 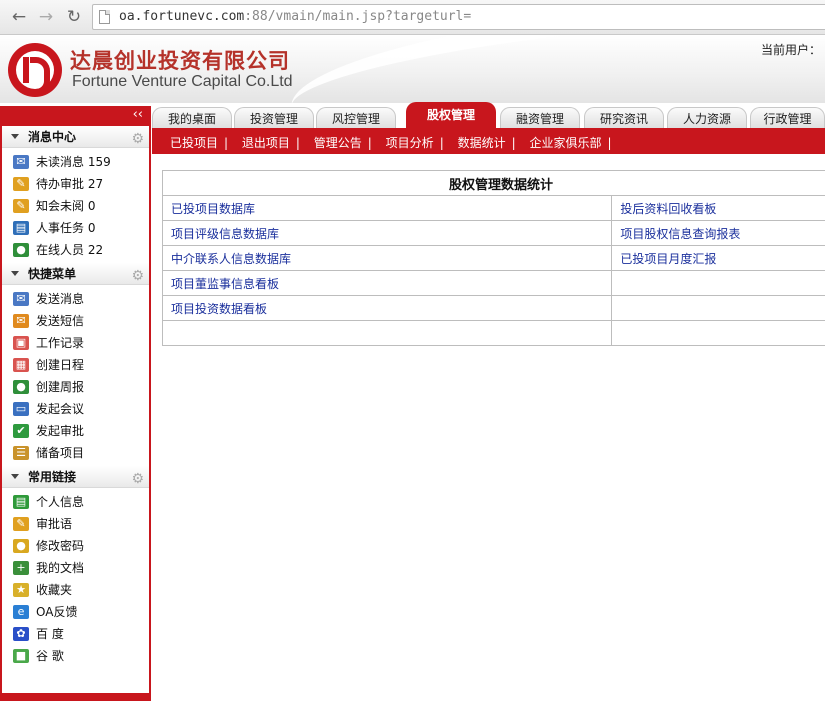 What do you see at coordinates (21, 502) in the screenshot?
I see `id-card-icon: ▤` at bounding box center [21, 502].